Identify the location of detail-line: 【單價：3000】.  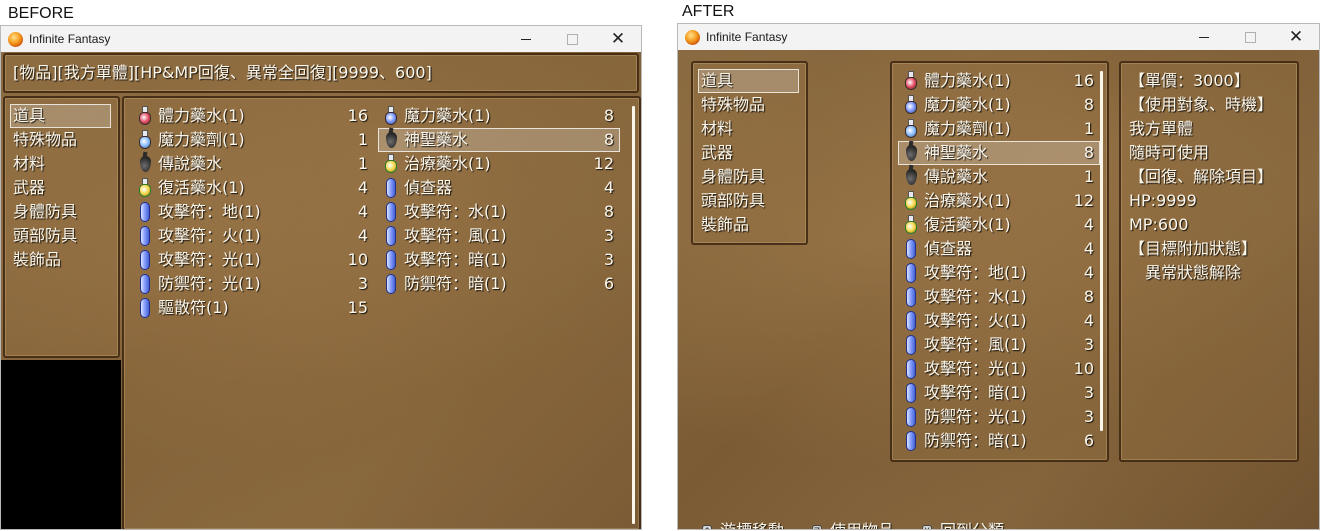
(1189, 80).